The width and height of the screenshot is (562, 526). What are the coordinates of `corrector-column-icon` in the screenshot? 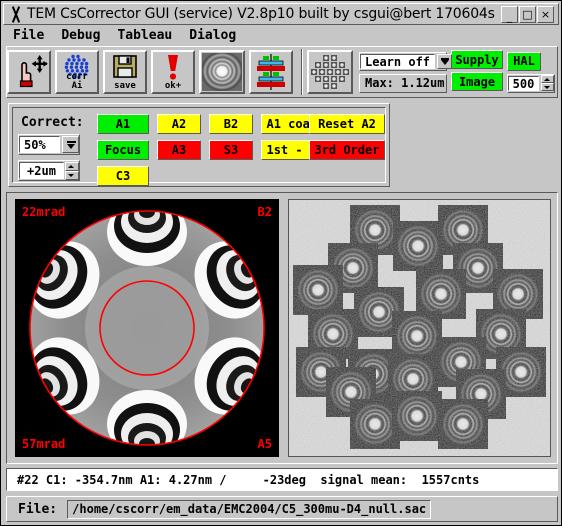 It's located at (271, 72).